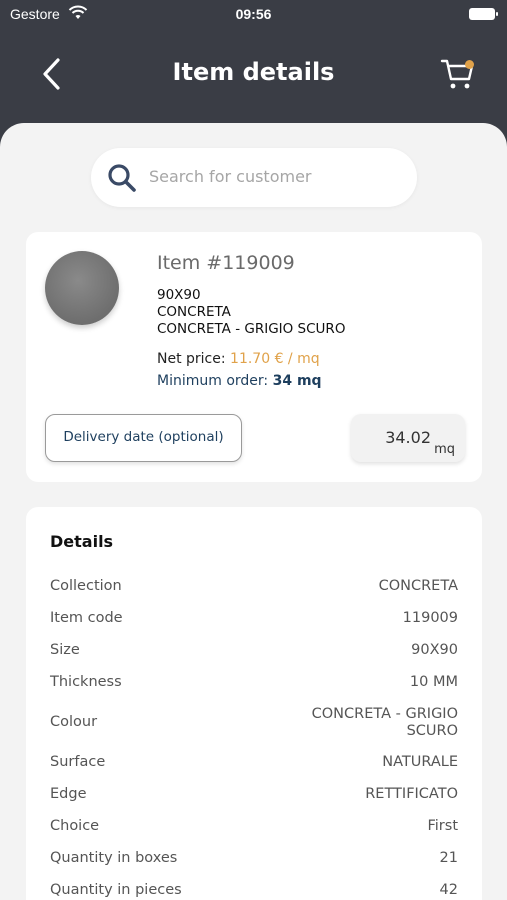  I want to click on detail-value: 42, so click(448, 890).